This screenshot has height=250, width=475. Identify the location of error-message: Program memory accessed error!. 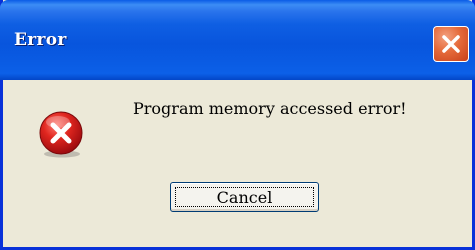
(270, 108).